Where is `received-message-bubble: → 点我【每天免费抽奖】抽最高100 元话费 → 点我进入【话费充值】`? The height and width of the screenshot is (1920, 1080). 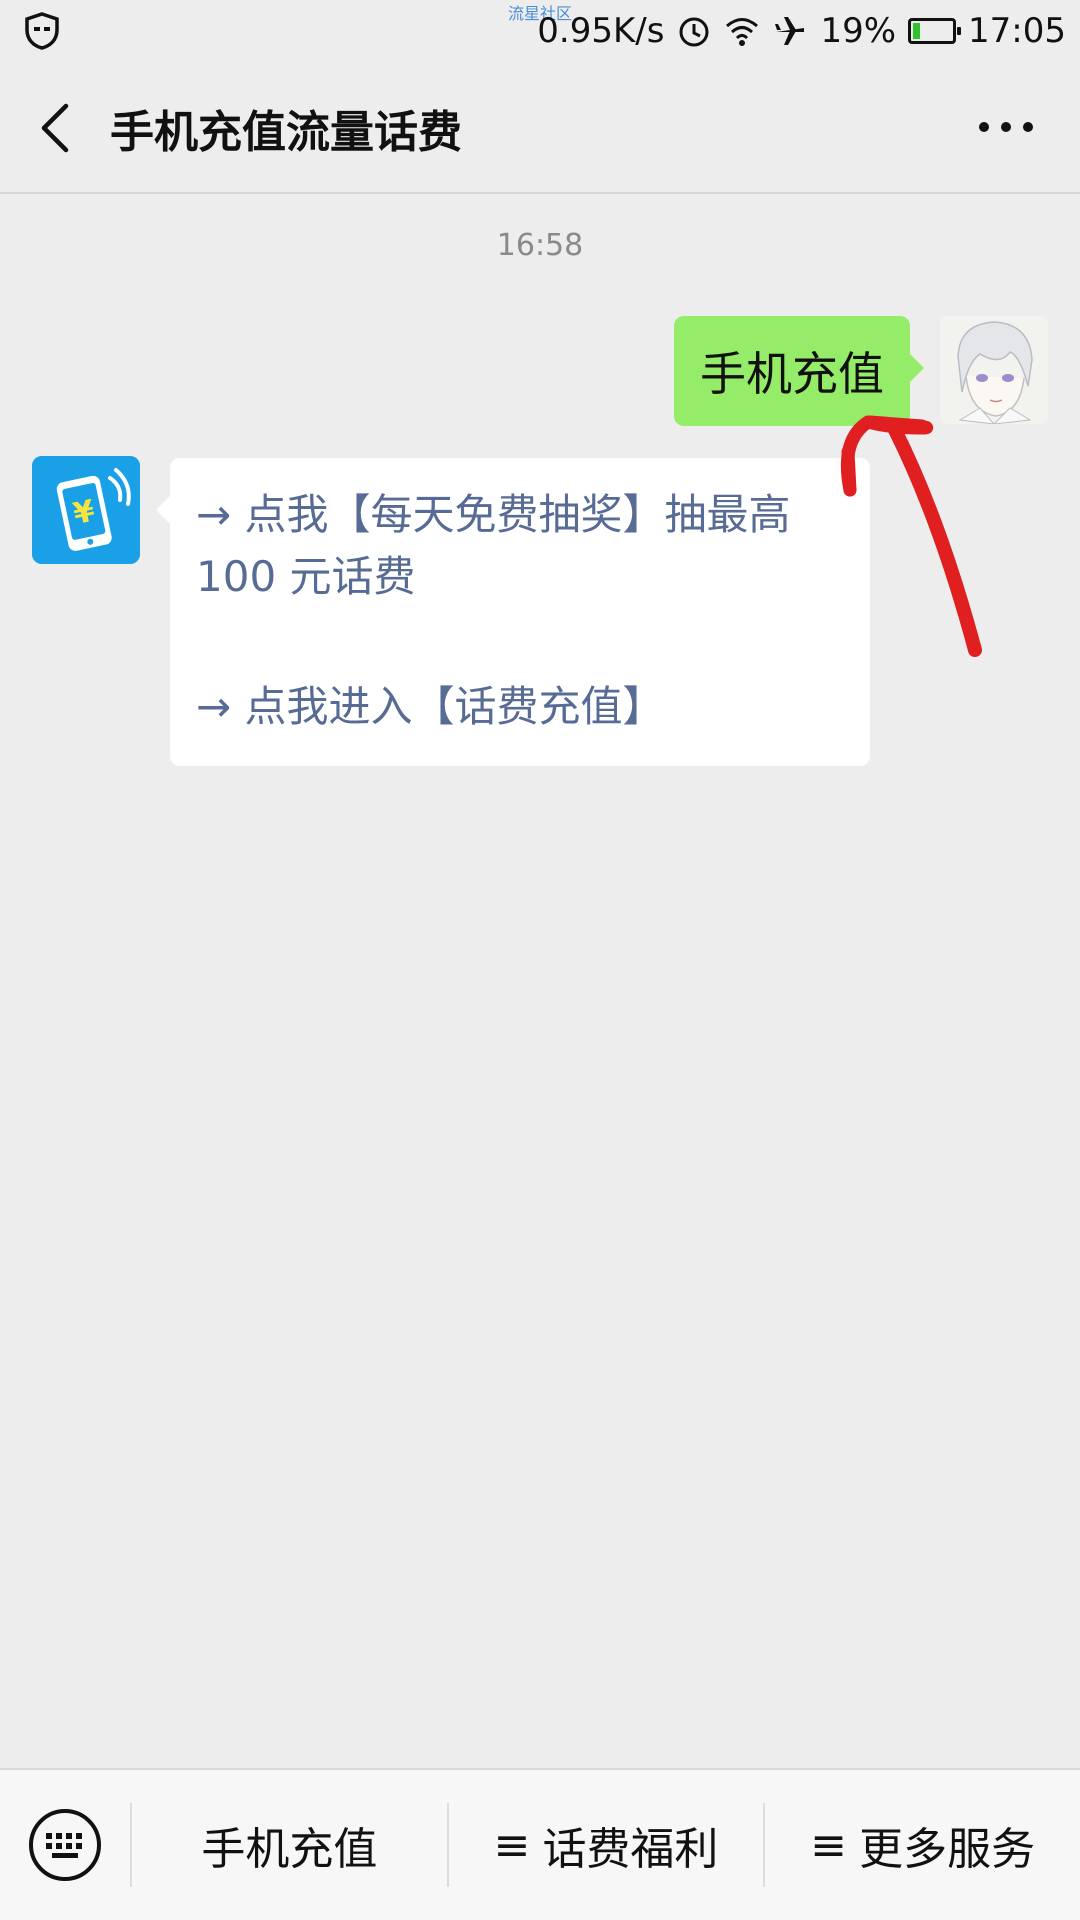
received-message-bubble: → 点我【每天免费抽奖】抽最高100 元话费 → 点我进入【话费充值】 is located at coordinates (513, 612).